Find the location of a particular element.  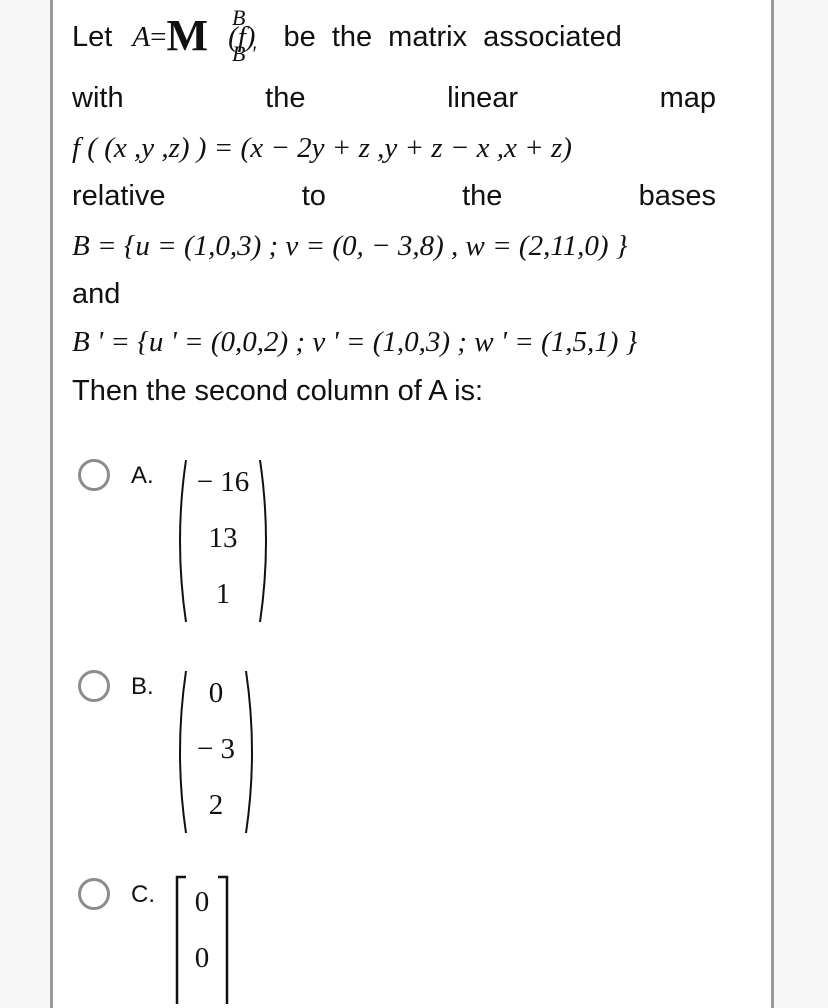

option-c-label: C. is located at coordinates (143, 895).